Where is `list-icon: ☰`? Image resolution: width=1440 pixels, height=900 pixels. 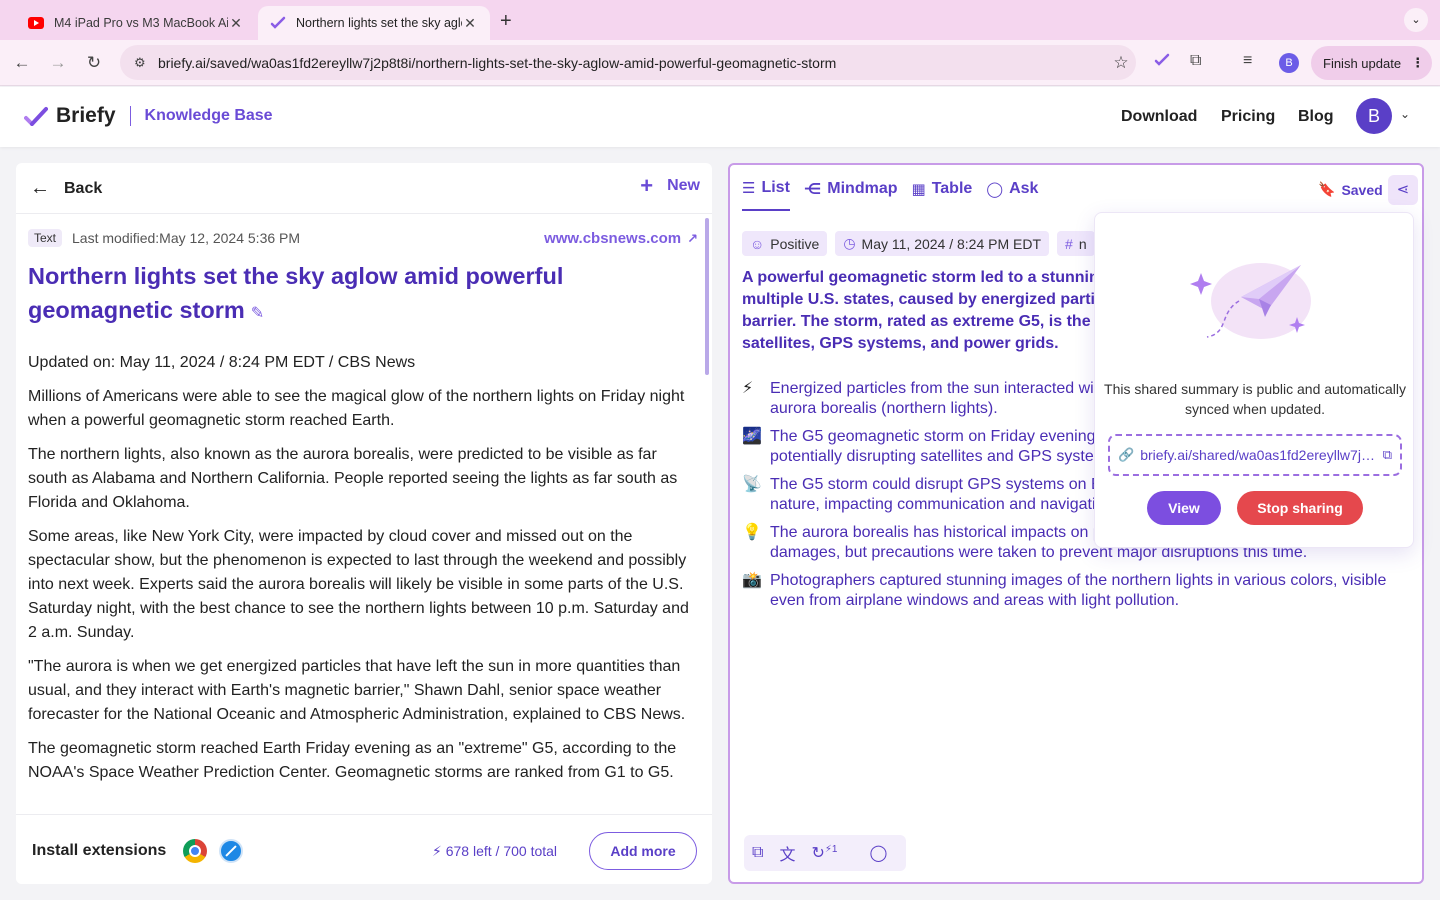 list-icon: ☰ is located at coordinates (749, 188).